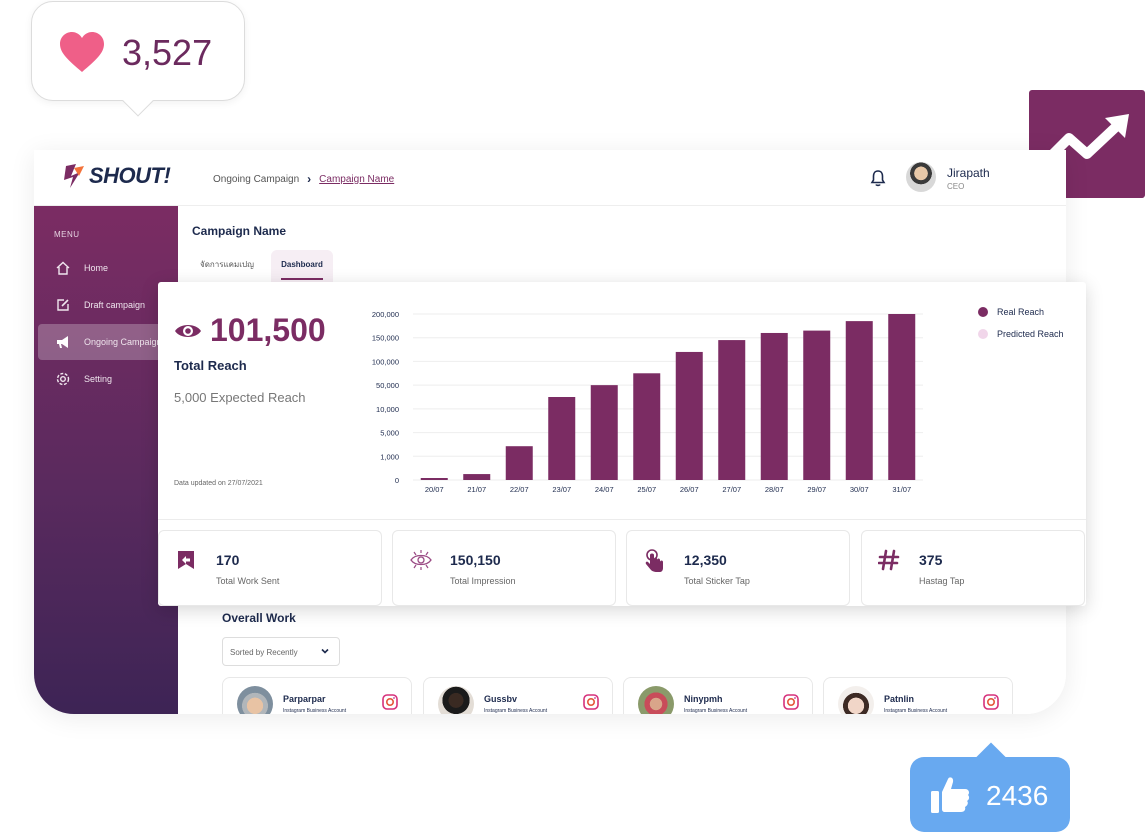  I want to click on stat-label: Hastag Tap, so click(942, 581).